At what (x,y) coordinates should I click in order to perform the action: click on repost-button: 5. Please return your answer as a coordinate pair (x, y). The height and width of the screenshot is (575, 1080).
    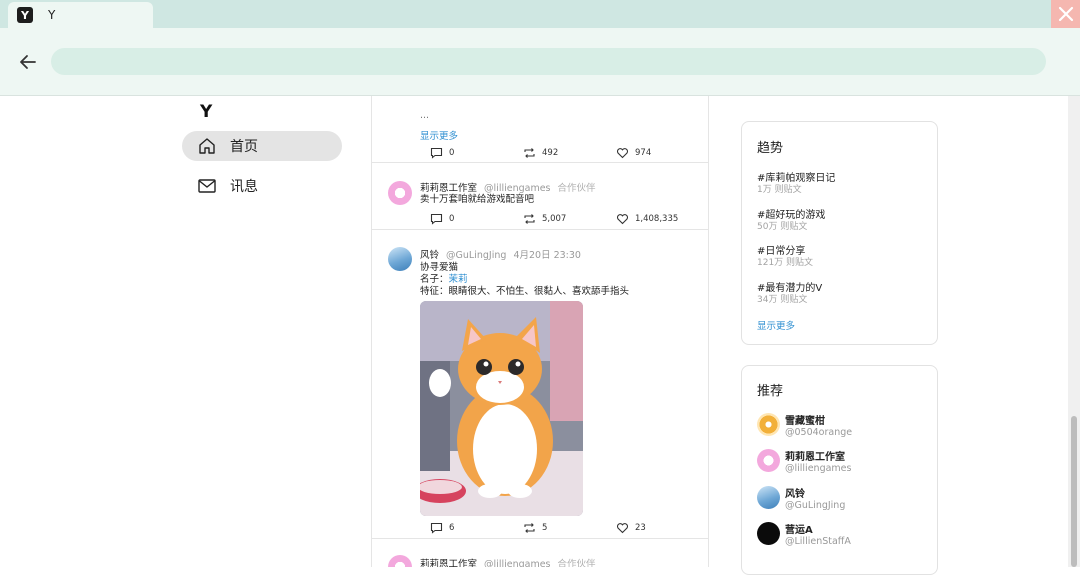
    Looking at the image, I should click on (535, 528).